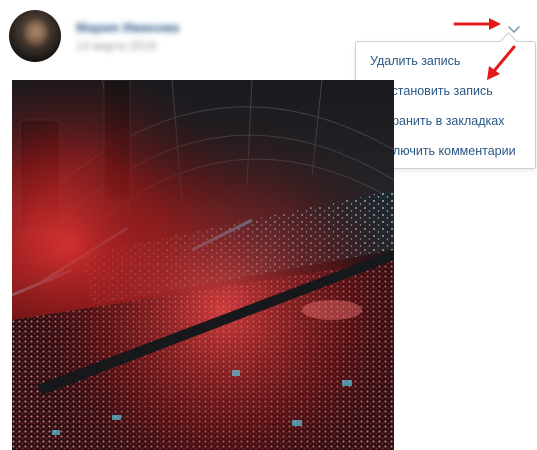  Describe the element at coordinates (127, 27) in the screenshot. I see `post-author-name: Мария Иванова` at that location.